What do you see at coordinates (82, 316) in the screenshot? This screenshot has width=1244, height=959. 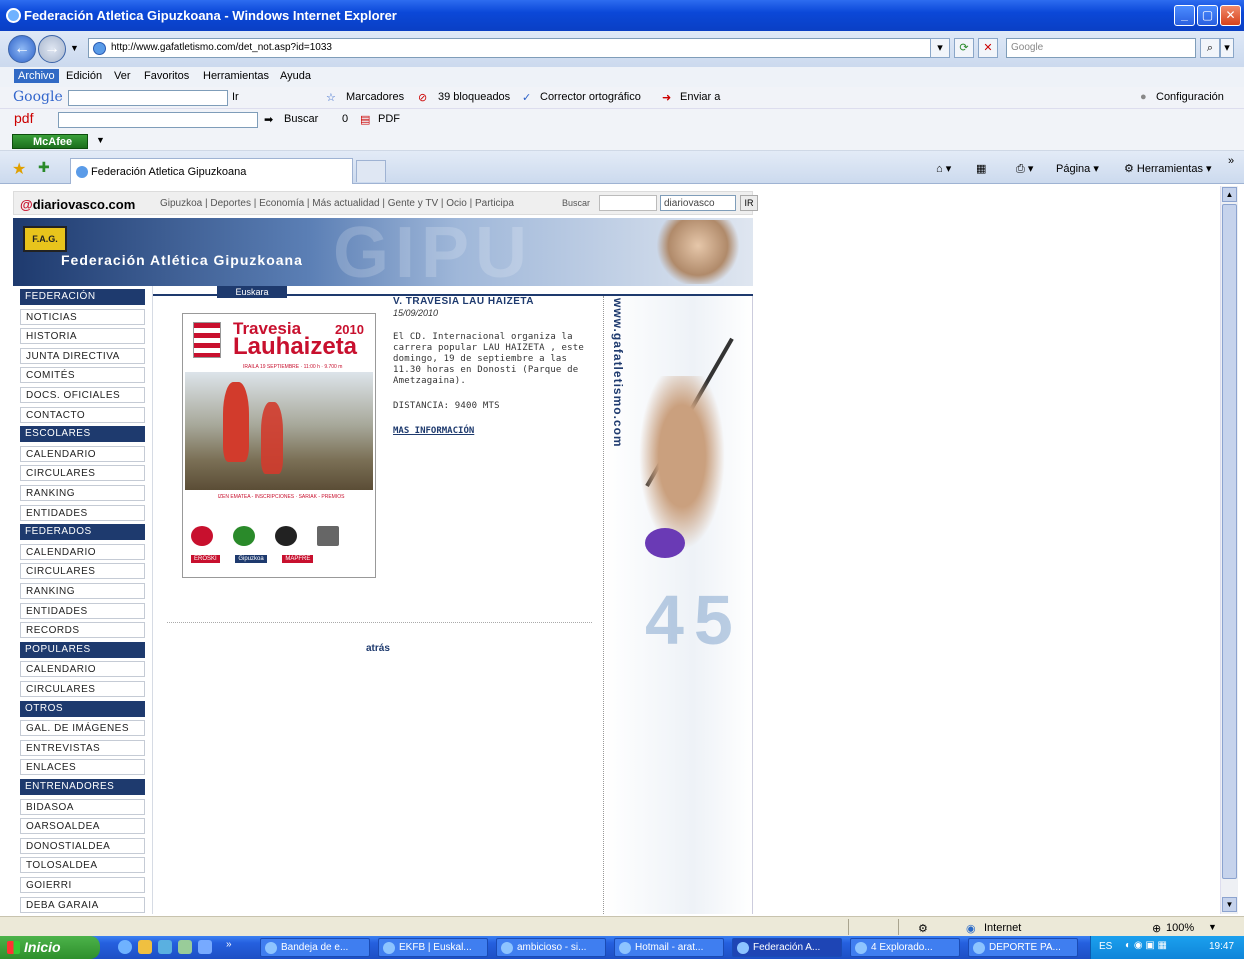 I see `nav-item: NOTICIAS` at bounding box center [82, 316].